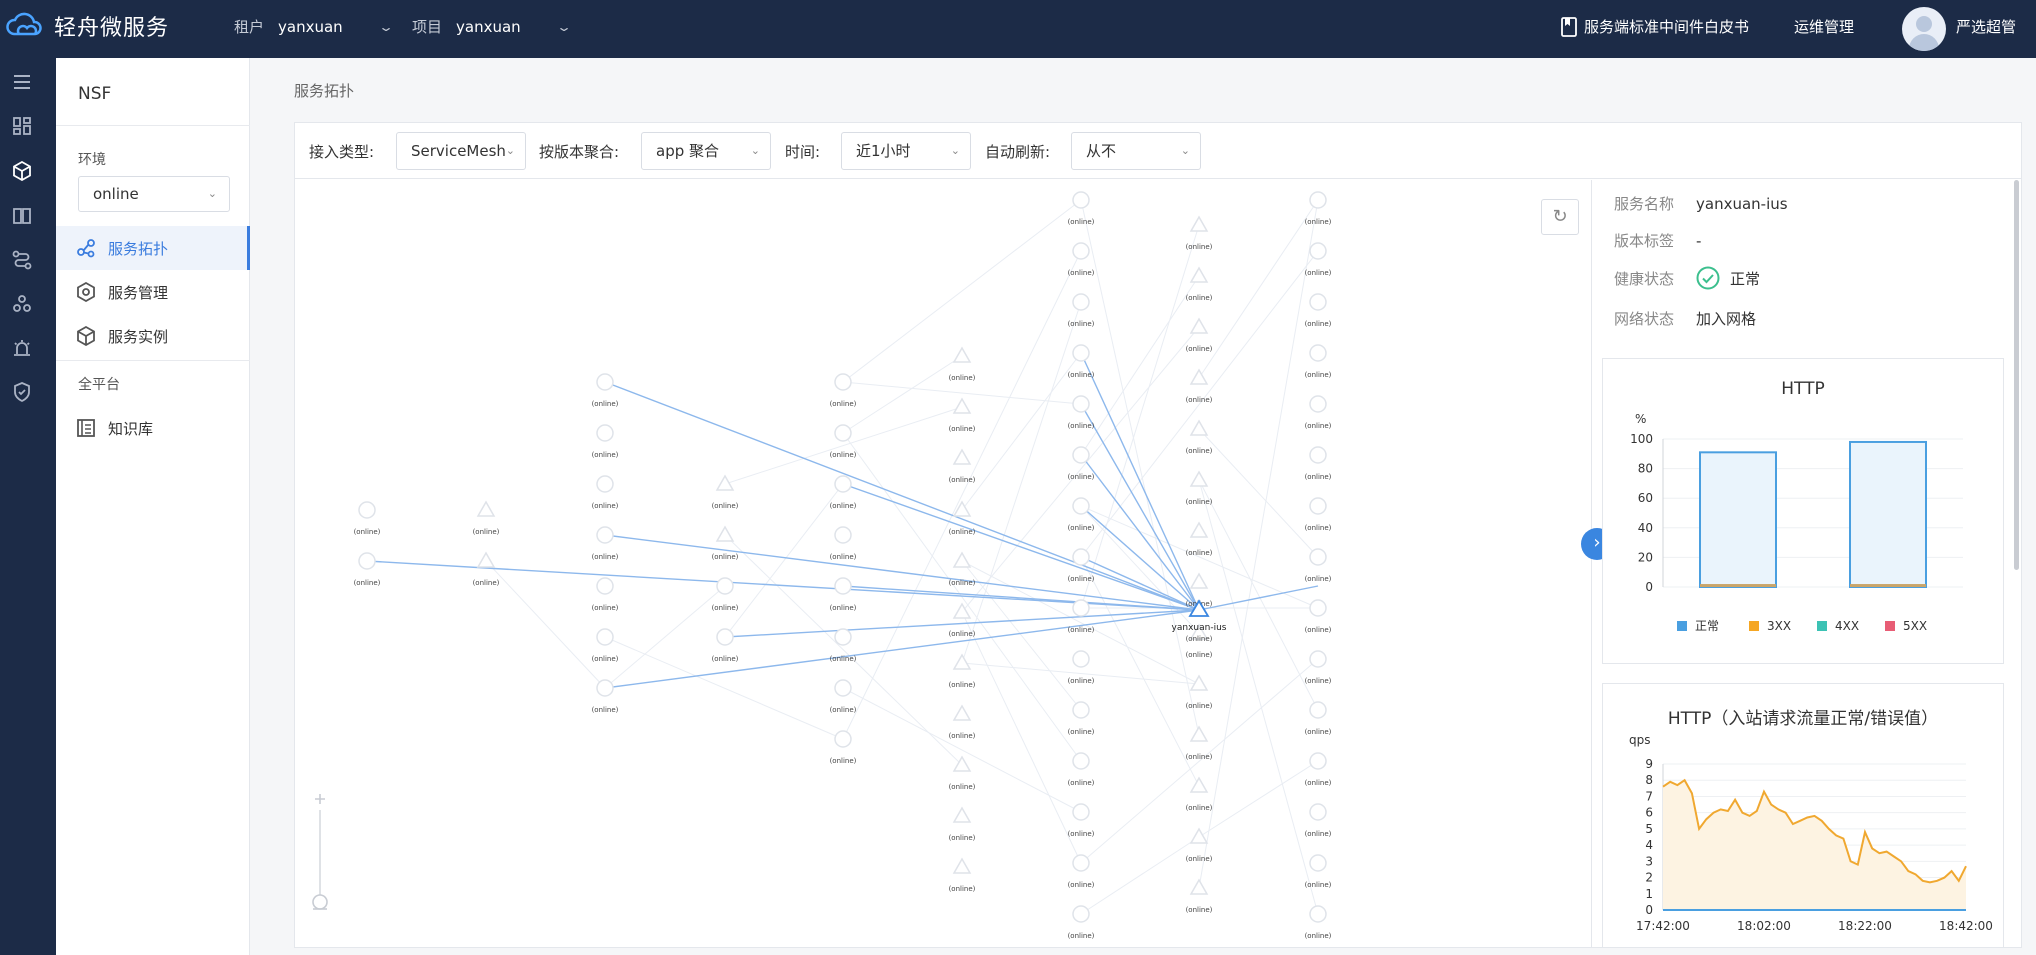  Describe the element at coordinates (1824, 26) in the screenshot. I see `ops-menu: 运维管理` at that location.